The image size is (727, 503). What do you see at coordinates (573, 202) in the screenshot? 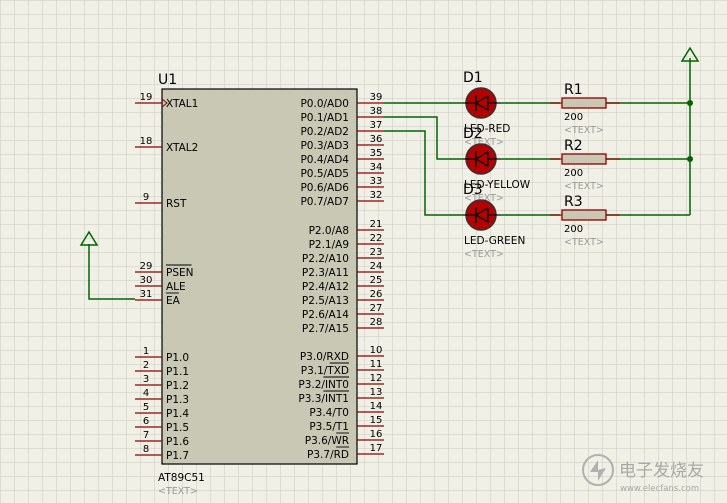
I see `resistor-ref: R3` at bounding box center [573, 202].